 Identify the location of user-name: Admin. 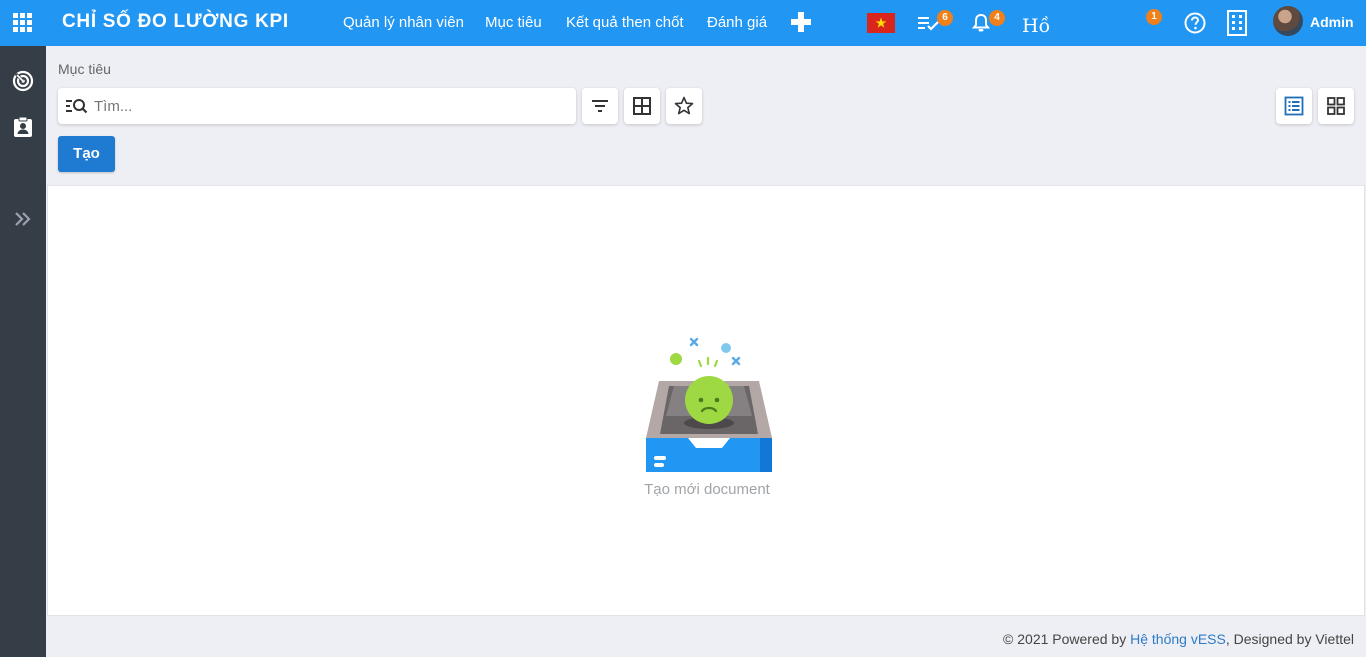
(1332, 22).